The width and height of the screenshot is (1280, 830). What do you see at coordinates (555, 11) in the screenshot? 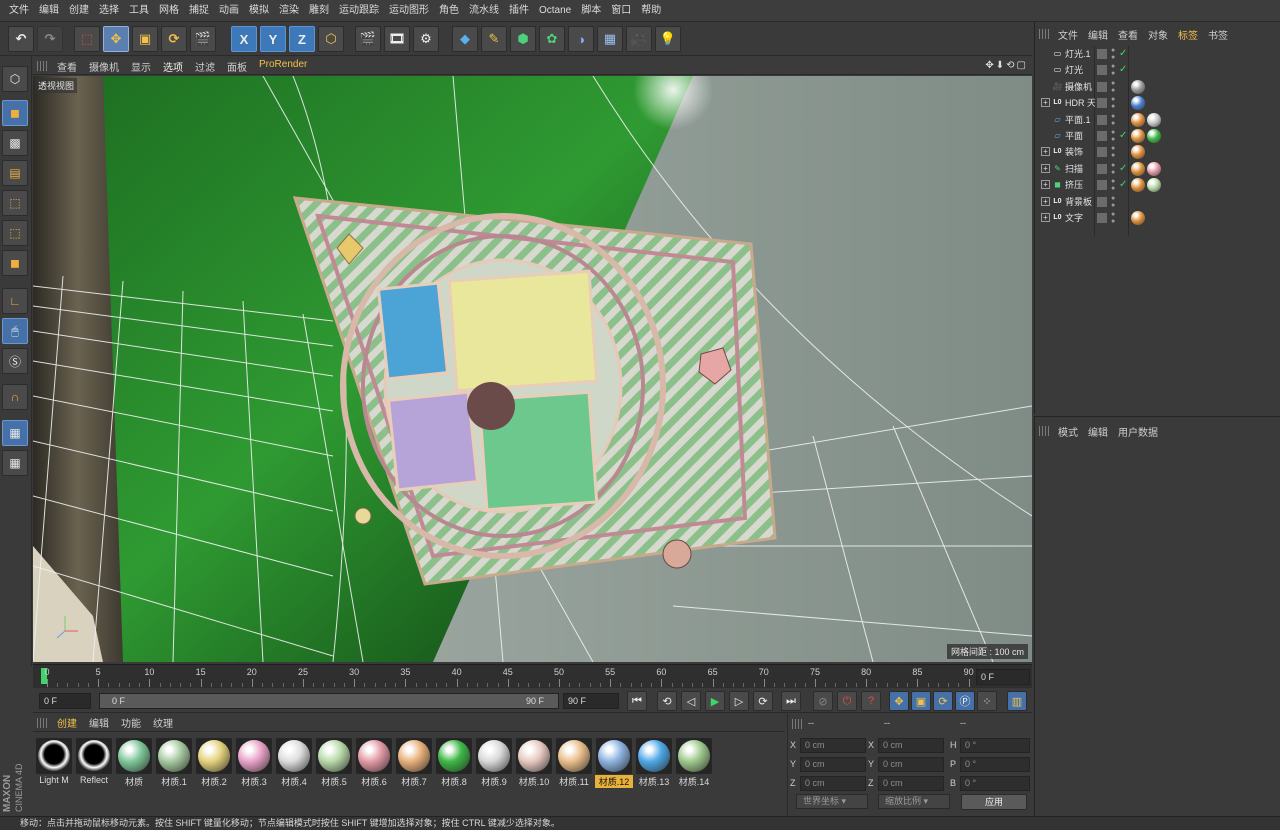
I see `menu-item-16: Octane` at bounding box center [555, 11].